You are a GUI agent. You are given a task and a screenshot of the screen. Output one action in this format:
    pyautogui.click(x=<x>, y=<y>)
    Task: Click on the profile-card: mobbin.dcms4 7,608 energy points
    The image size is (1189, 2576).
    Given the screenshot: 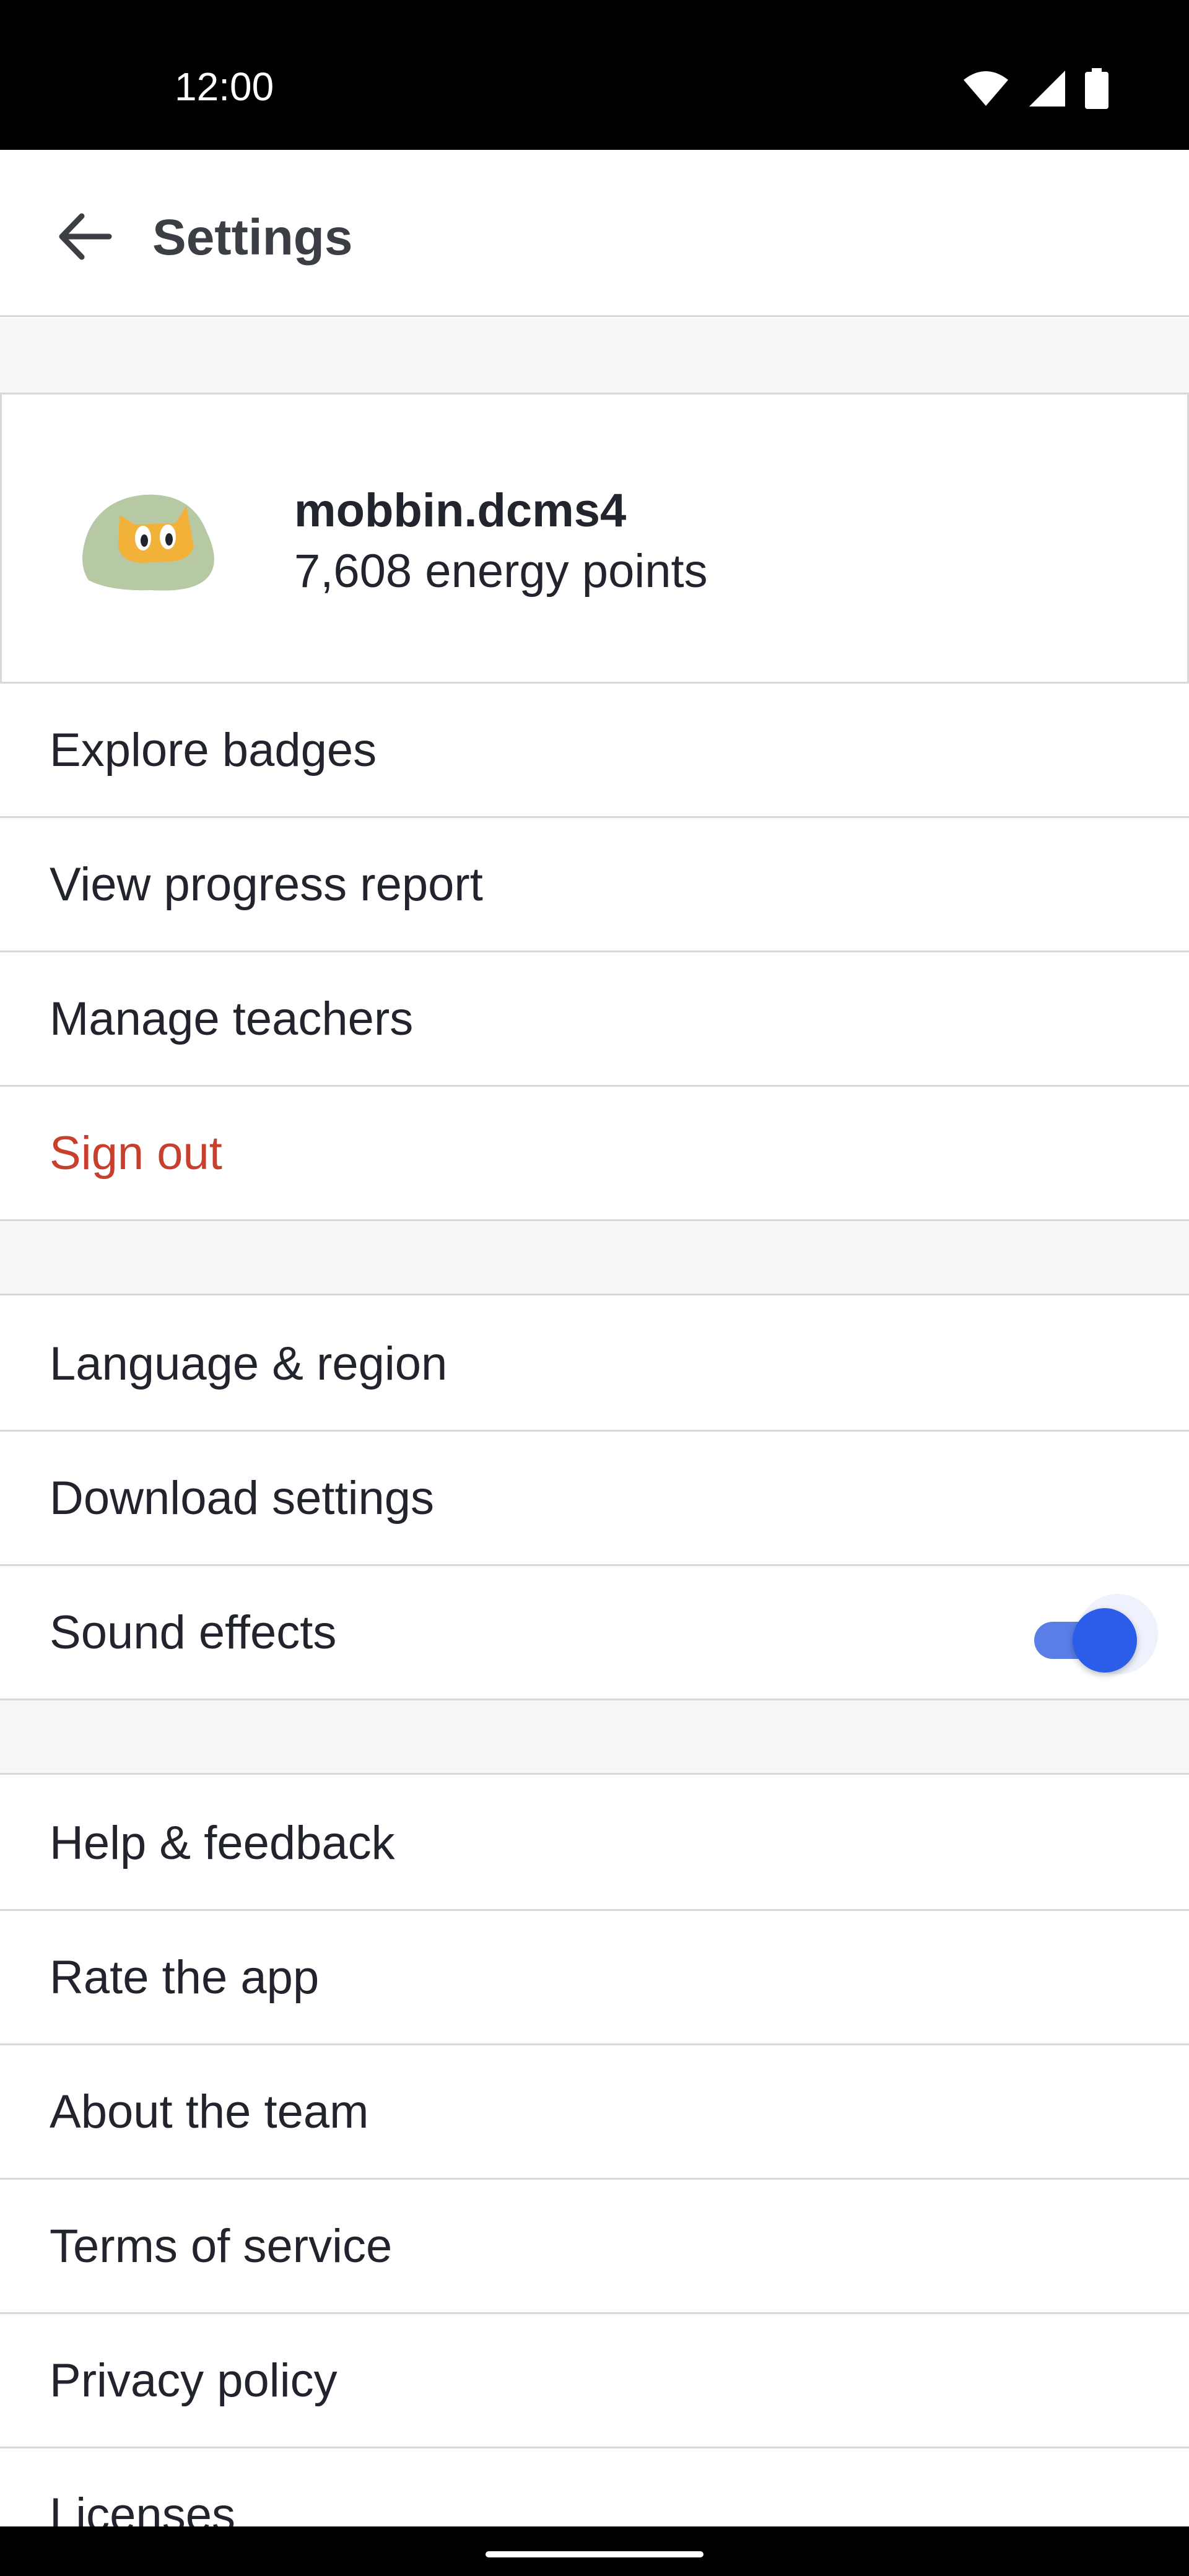 What is the action you would take?
    pyautogui.click(x=594, y=538)
    